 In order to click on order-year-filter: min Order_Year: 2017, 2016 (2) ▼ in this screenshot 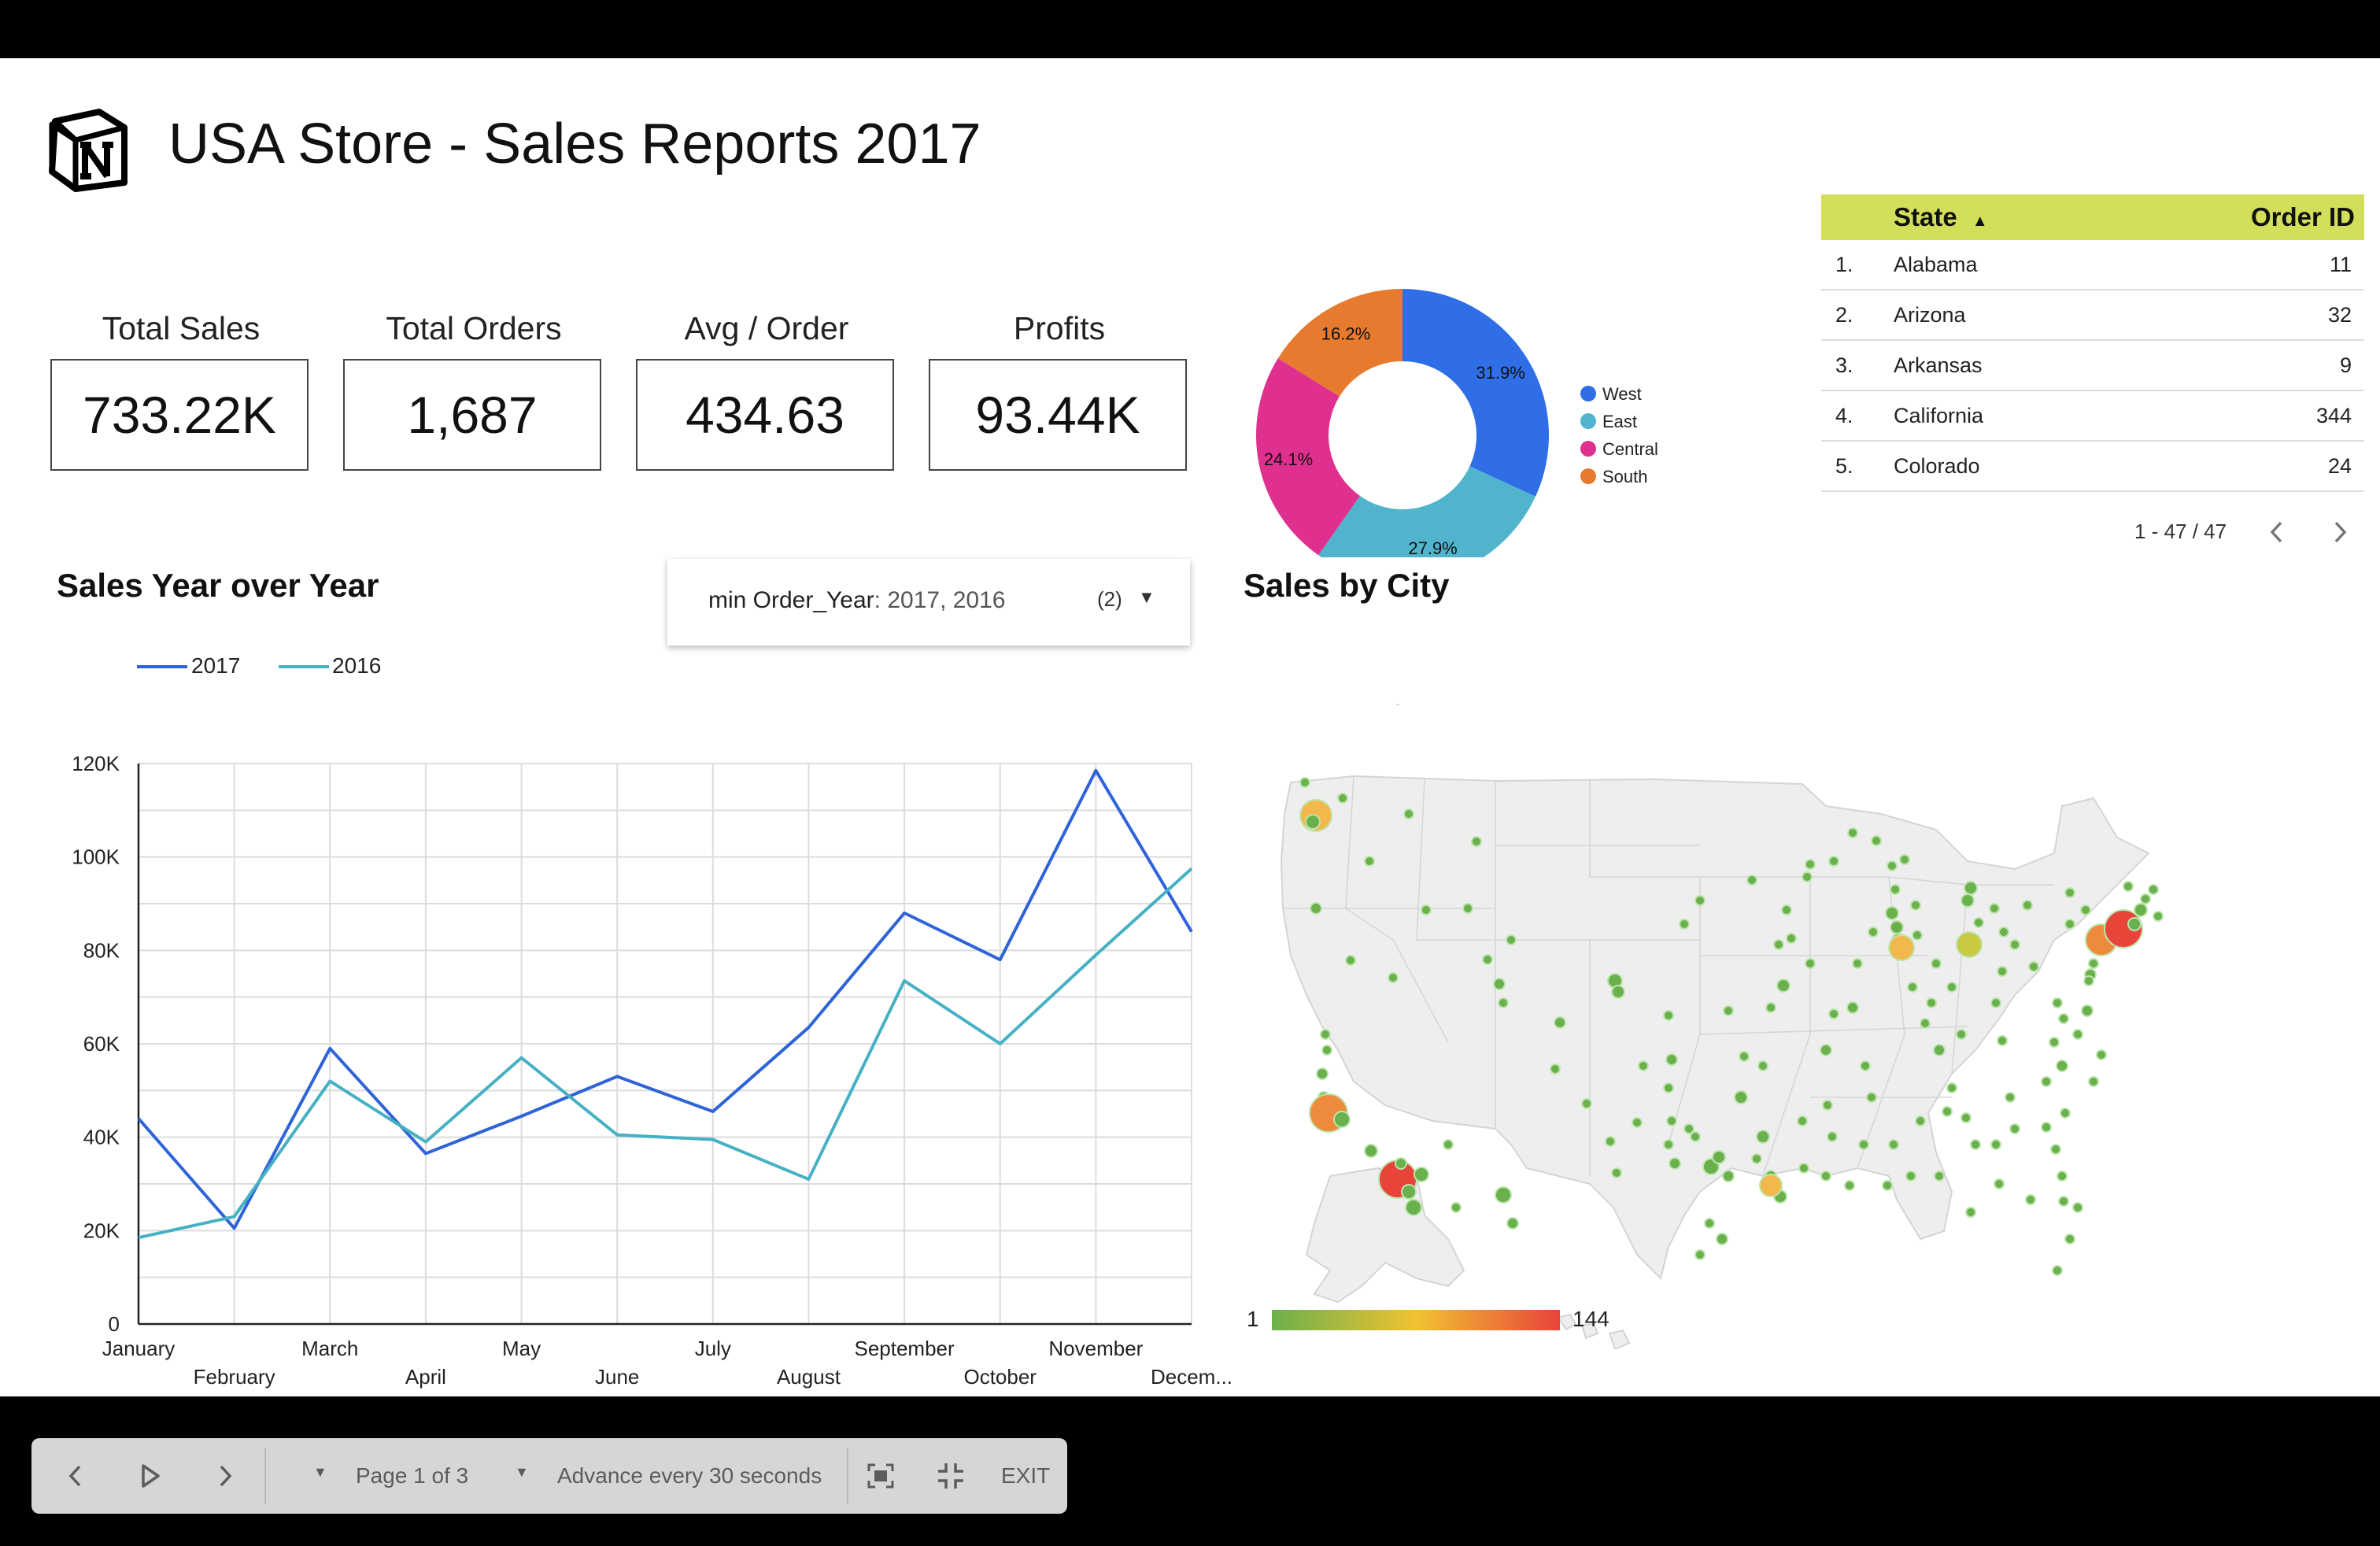, I will do `click(929, 602)`.